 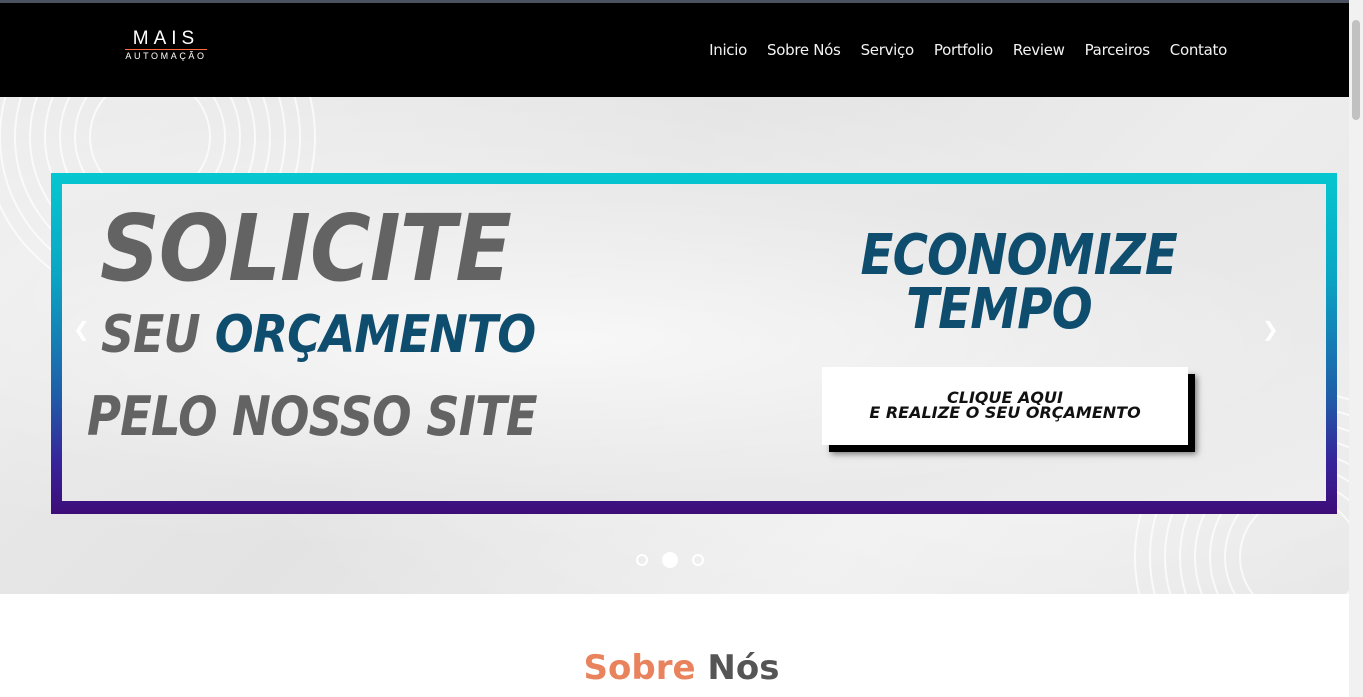 What do you see at coordinates (375, 335) in the screenshot?
I see `slide-text-orcamento: ORÇAMENTO` at bounding box center [375, 335].